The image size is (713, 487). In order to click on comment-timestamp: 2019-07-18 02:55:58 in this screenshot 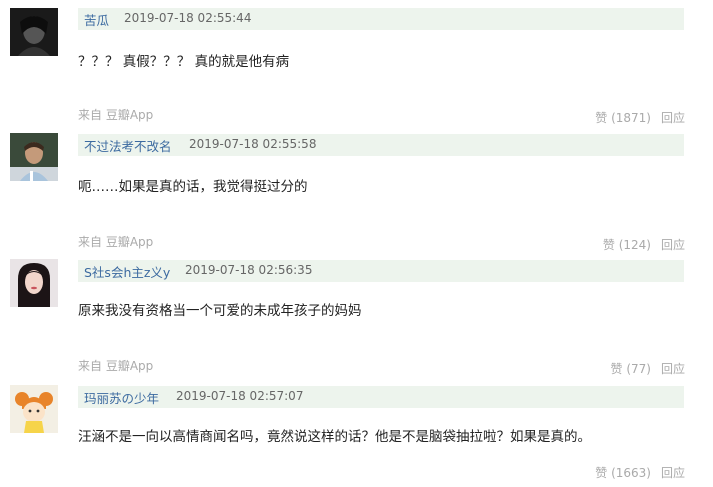, I will do `click(253, 144)`.